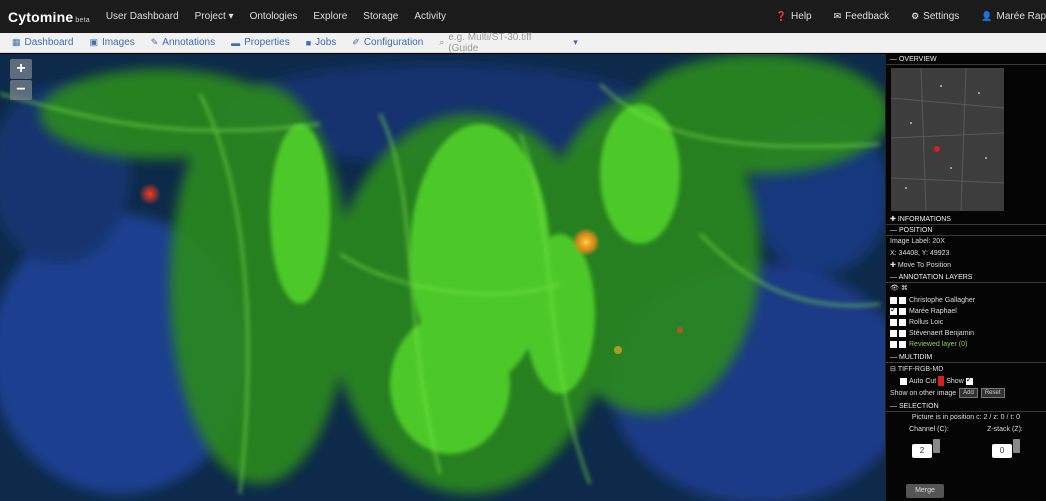 The width and height of the screenshot is (1046, 501). What do you see at coordinates (321, 42) in the screenshot?
I see `tab-jobs: ■ Jobs` at bounding box center [321, 42].